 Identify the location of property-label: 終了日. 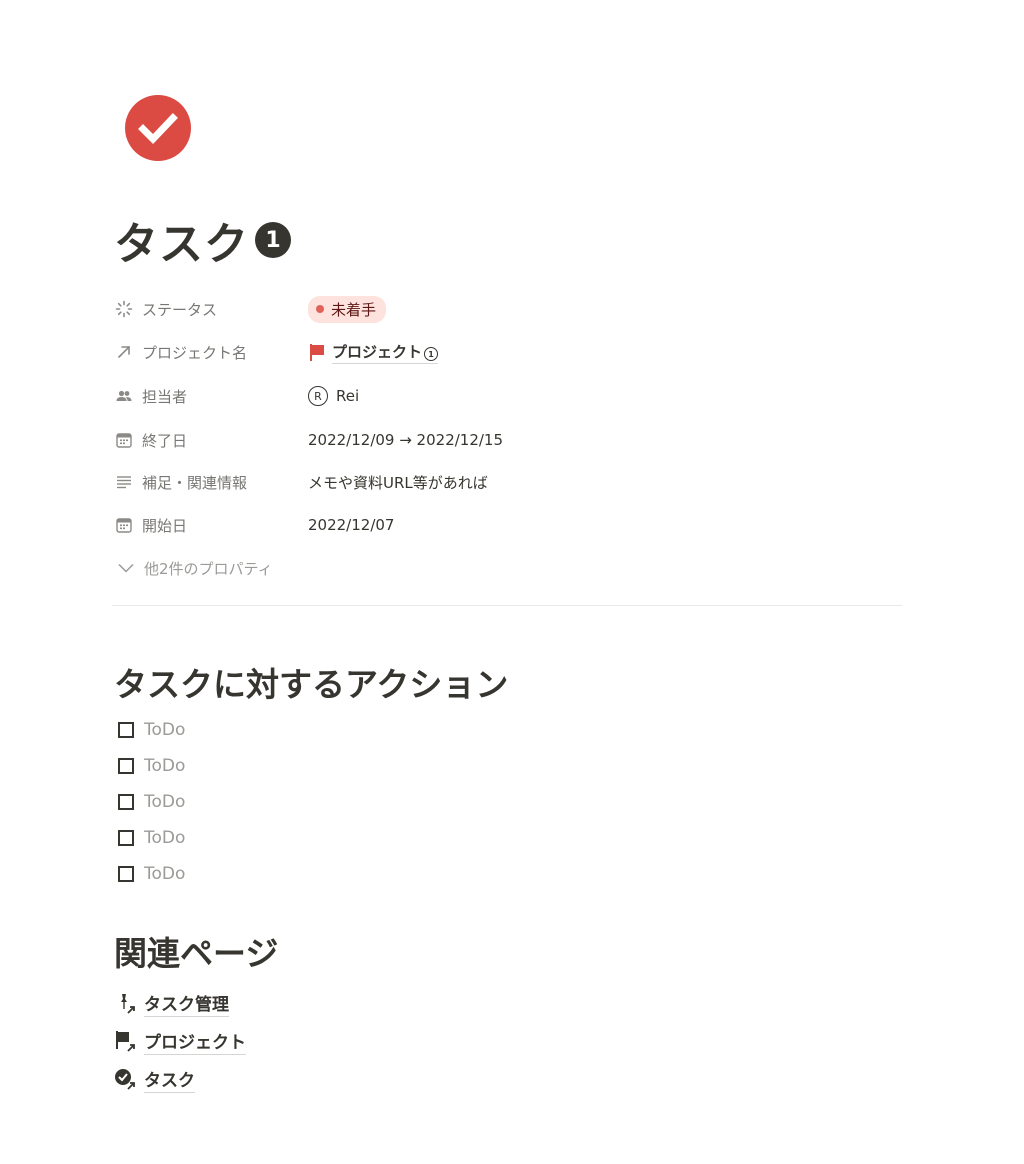
(165, 440).